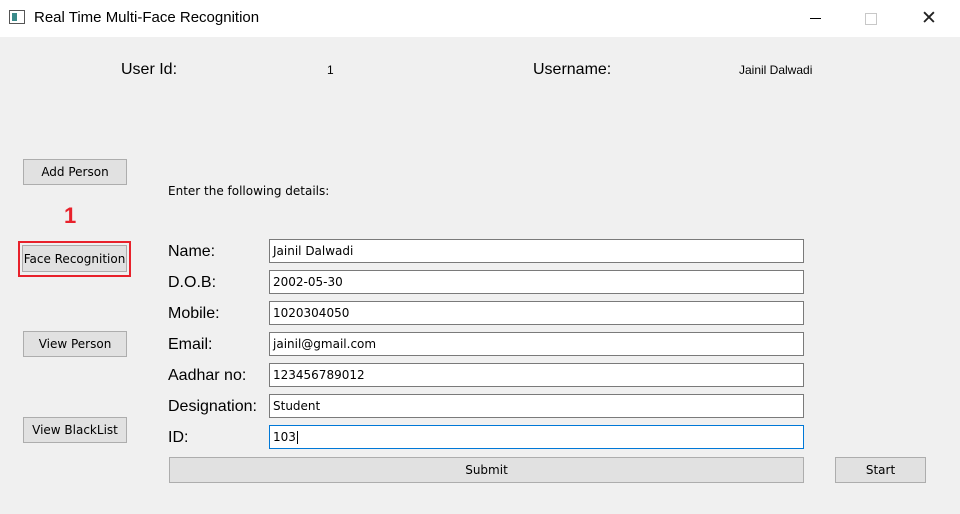 This screenshot has height=514, width=960. Describe the element at coordinates (75, 172) in the screenshot. I see `add-person-button: Add Person` at that location.